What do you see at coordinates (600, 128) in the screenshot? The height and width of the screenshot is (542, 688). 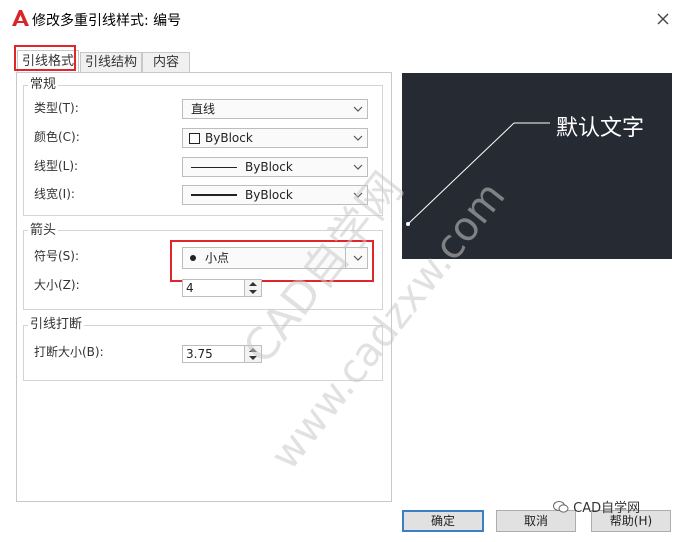 I see `preview-default-text: 默认文字` at bounding box center [600, 128].